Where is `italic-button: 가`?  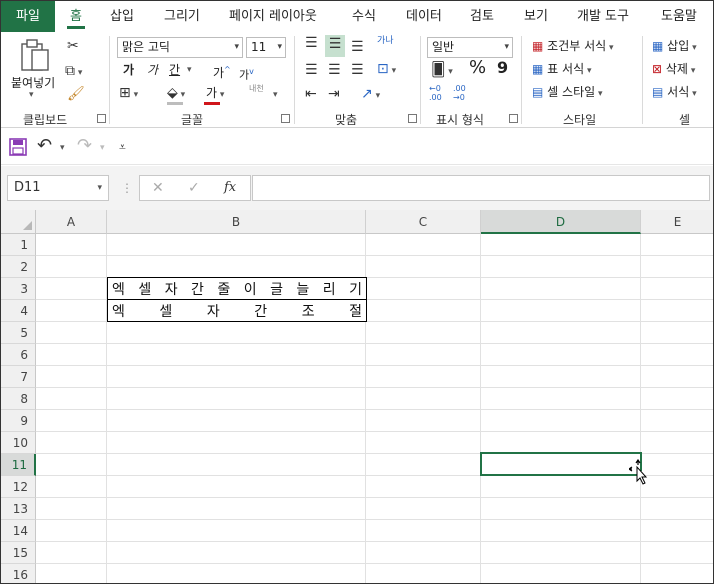
italic-button: 가 is located at coordinates (152, 70).